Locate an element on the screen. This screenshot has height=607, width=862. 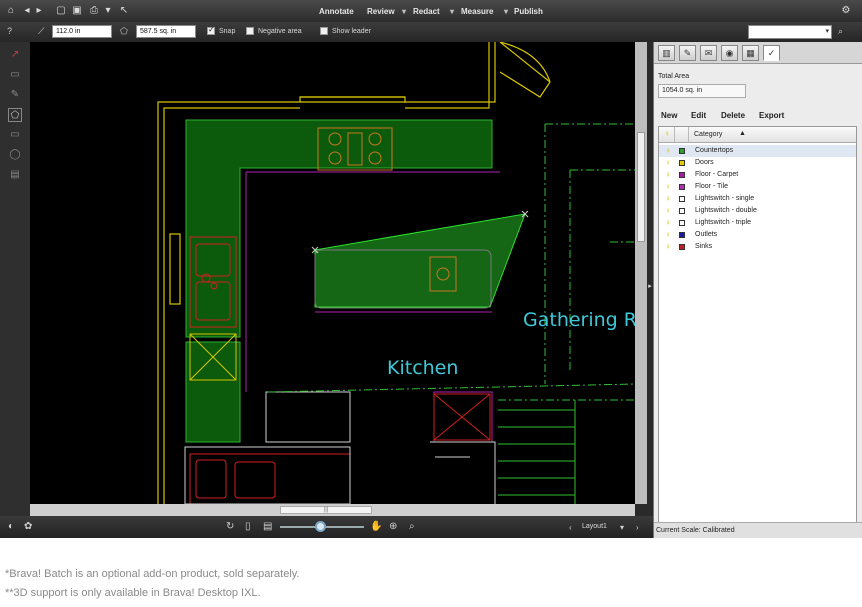
table-row: ♀ Countertops is located at coordinates (757, 151).